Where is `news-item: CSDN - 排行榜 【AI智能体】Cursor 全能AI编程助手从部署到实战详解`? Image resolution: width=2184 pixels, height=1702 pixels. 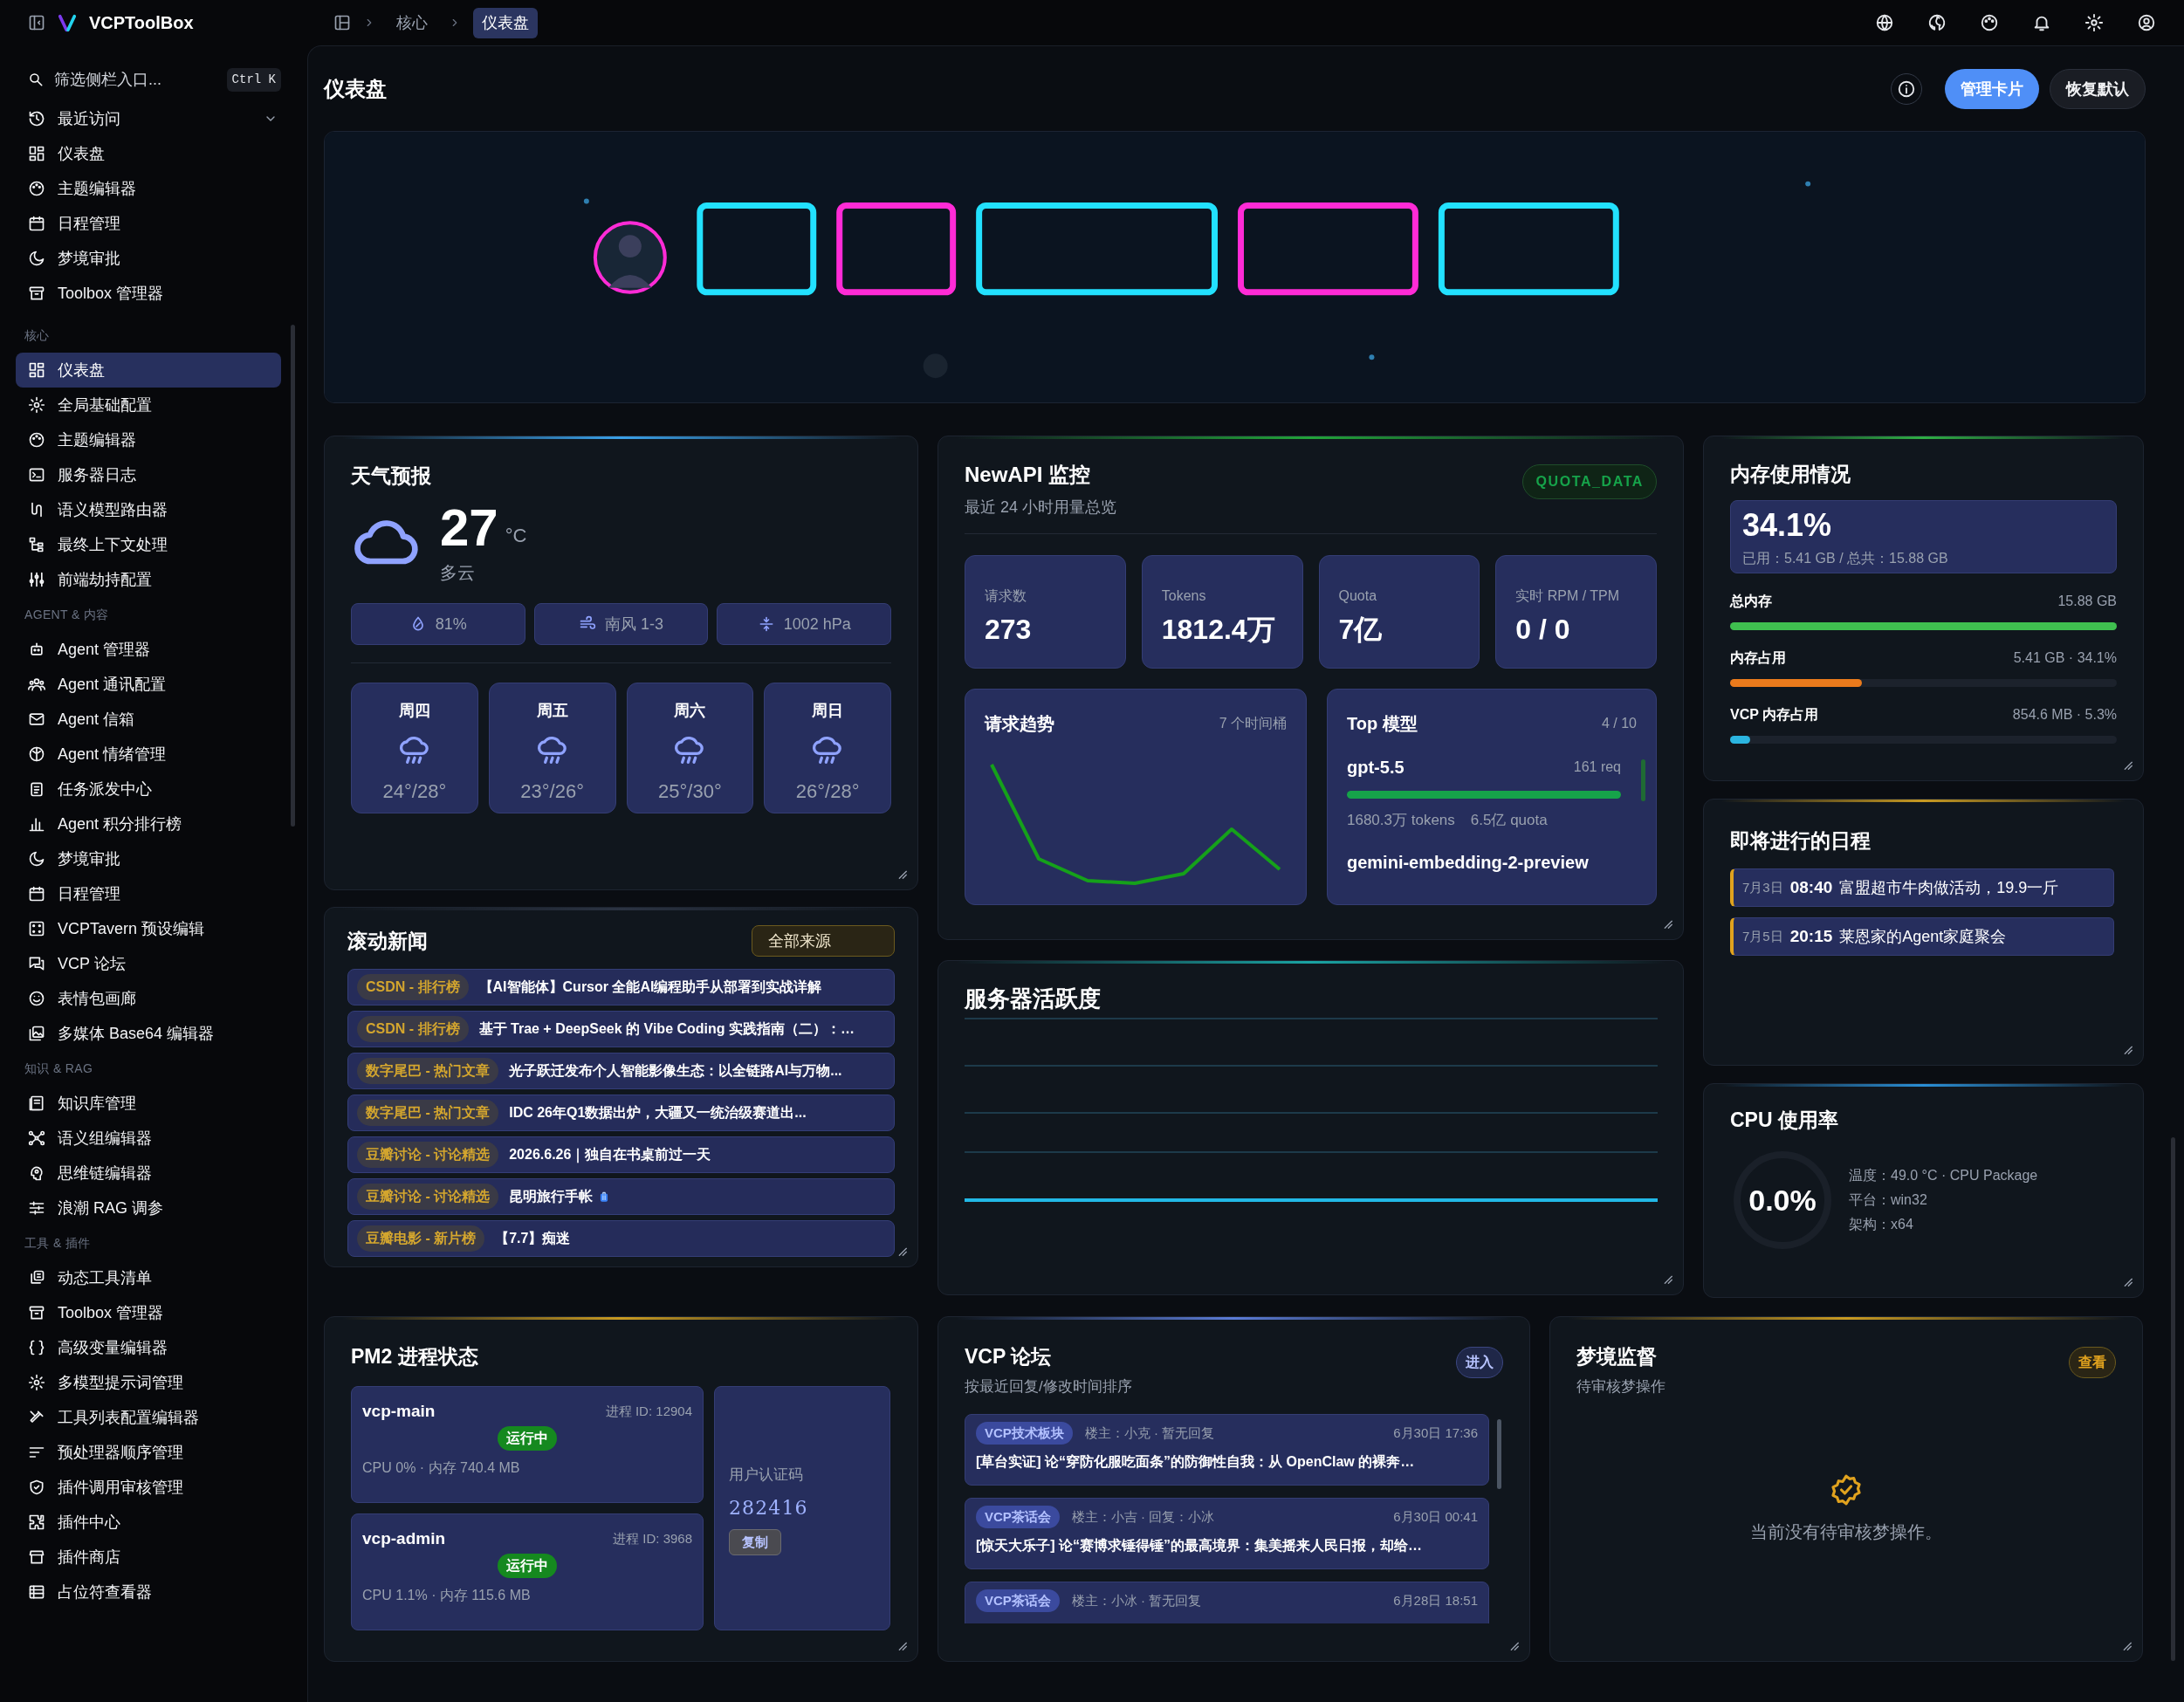
news-item: CSDN - 排行榜 【AI智能体】Cursor 全能AI编程助手从部署到实战详解 is located at coordinates (621, 987).